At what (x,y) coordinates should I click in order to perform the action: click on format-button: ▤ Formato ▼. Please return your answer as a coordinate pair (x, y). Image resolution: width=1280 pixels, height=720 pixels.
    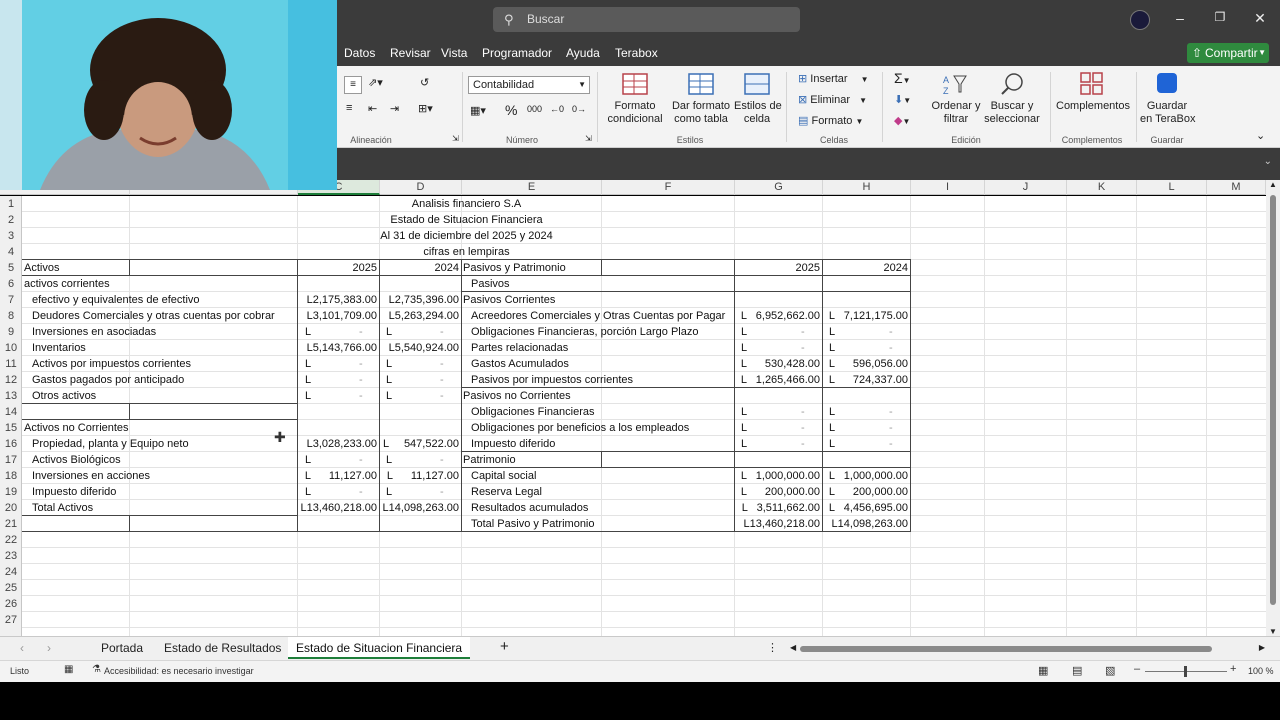
    Looking at the image, I should click on (830, 120).